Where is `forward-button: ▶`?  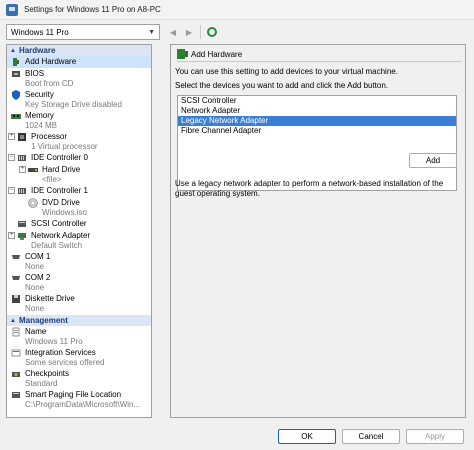
forward-button: ▶ is located at coordinates (189, 32).